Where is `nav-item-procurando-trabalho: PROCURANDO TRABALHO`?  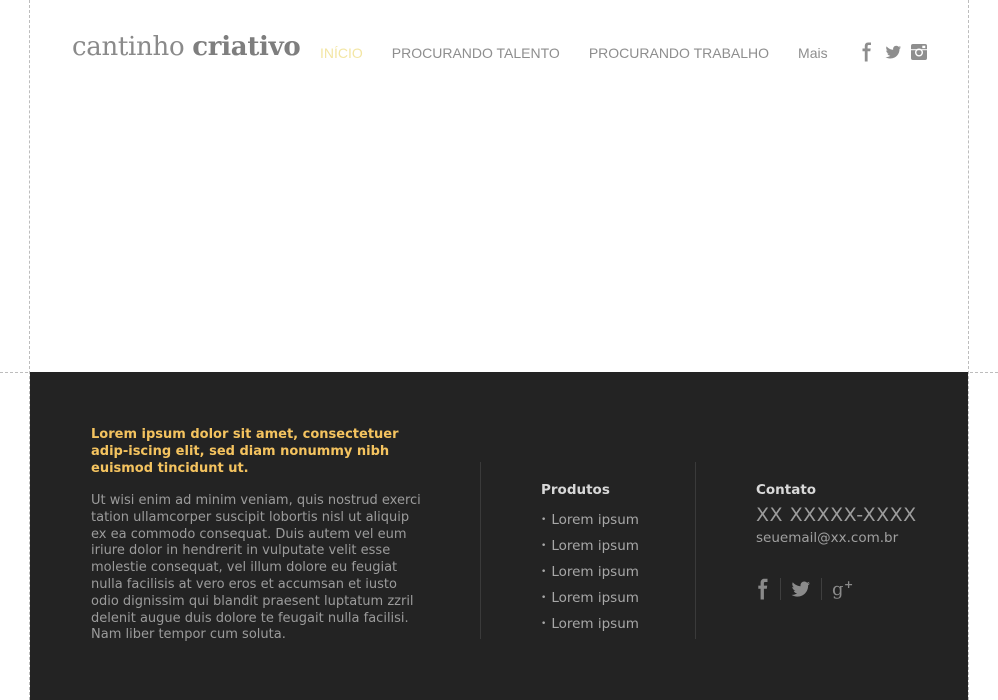
nav-item-procurando-trabalho: PROCURANDO TRABALHO is located at coordinates (679, 53).